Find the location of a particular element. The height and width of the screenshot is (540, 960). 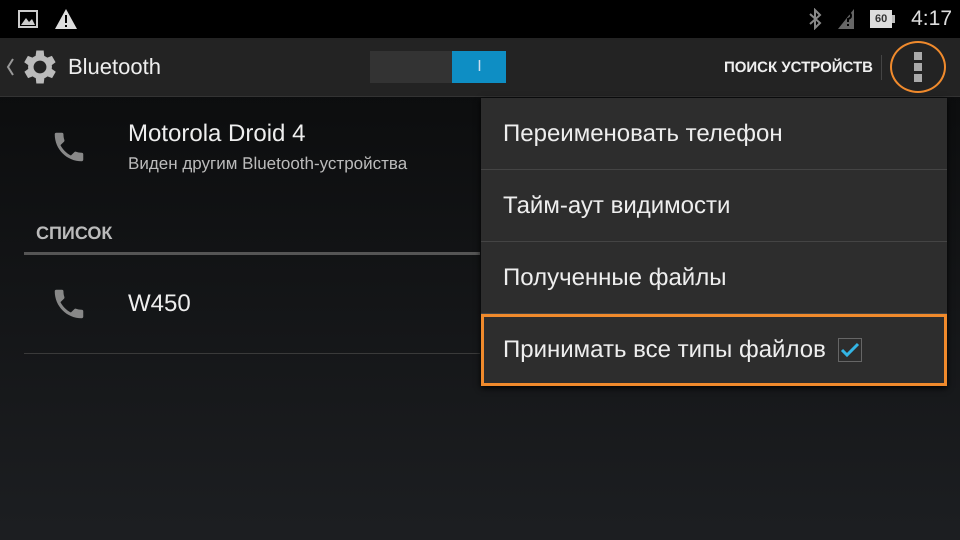

no-signal-icon is located at coordinates (846, 19).